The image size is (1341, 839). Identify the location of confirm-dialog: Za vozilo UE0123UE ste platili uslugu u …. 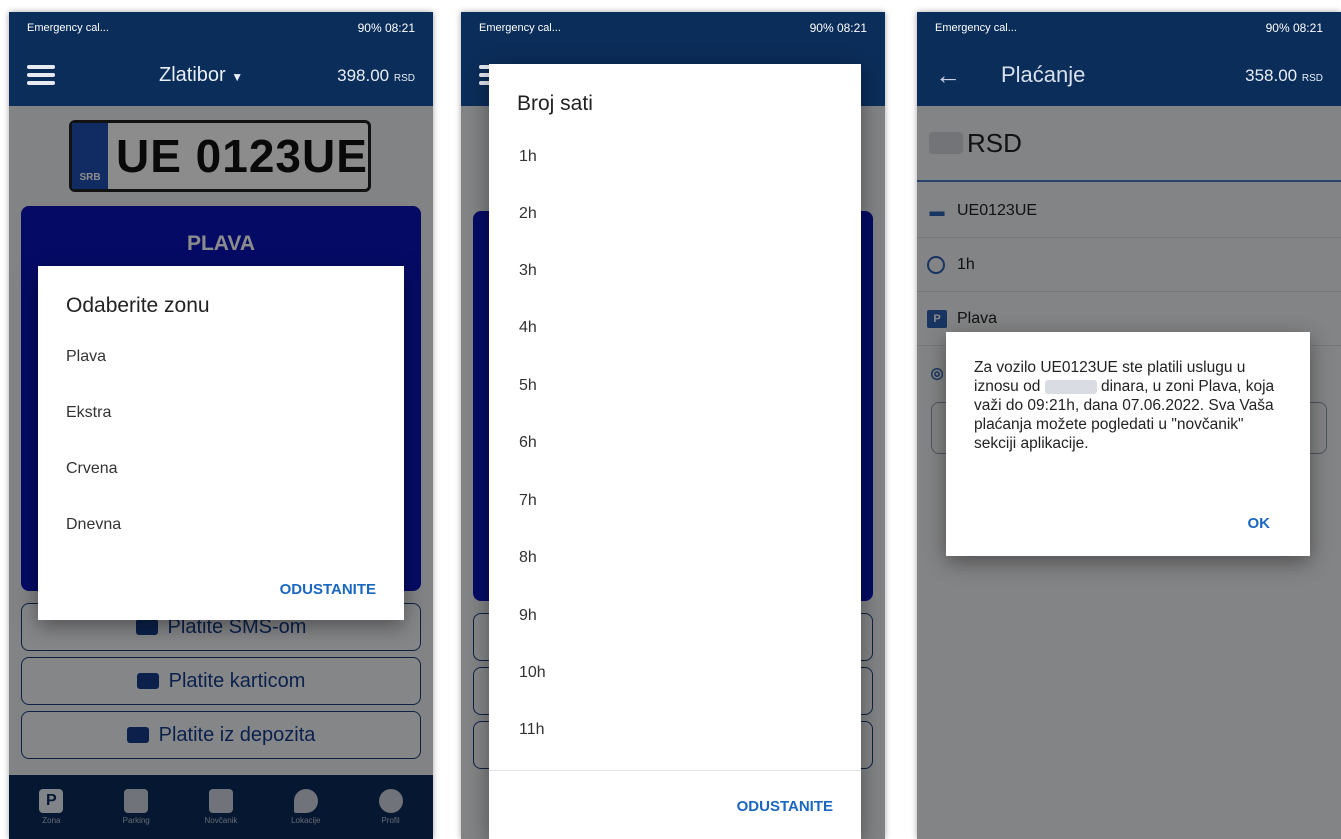
(1128, 444).